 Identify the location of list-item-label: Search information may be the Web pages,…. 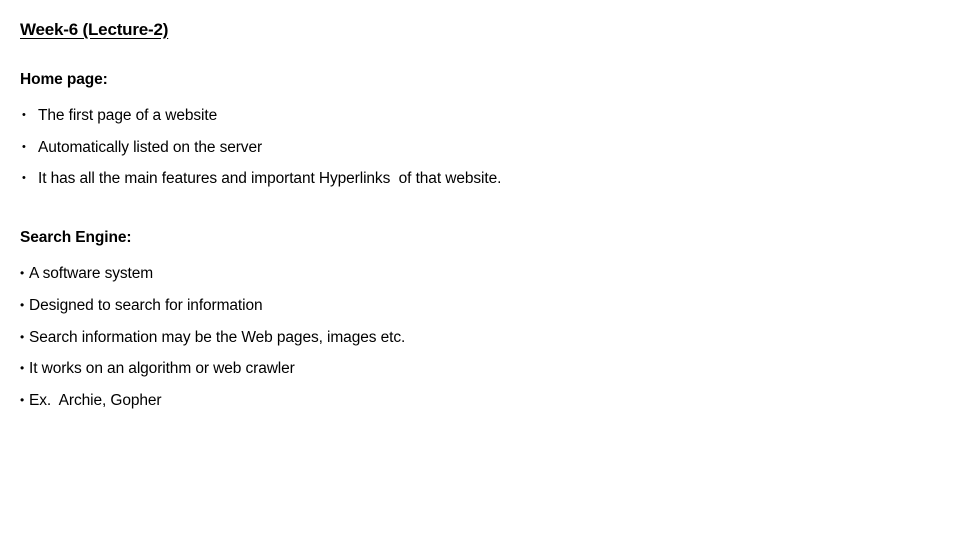
(217, 337).